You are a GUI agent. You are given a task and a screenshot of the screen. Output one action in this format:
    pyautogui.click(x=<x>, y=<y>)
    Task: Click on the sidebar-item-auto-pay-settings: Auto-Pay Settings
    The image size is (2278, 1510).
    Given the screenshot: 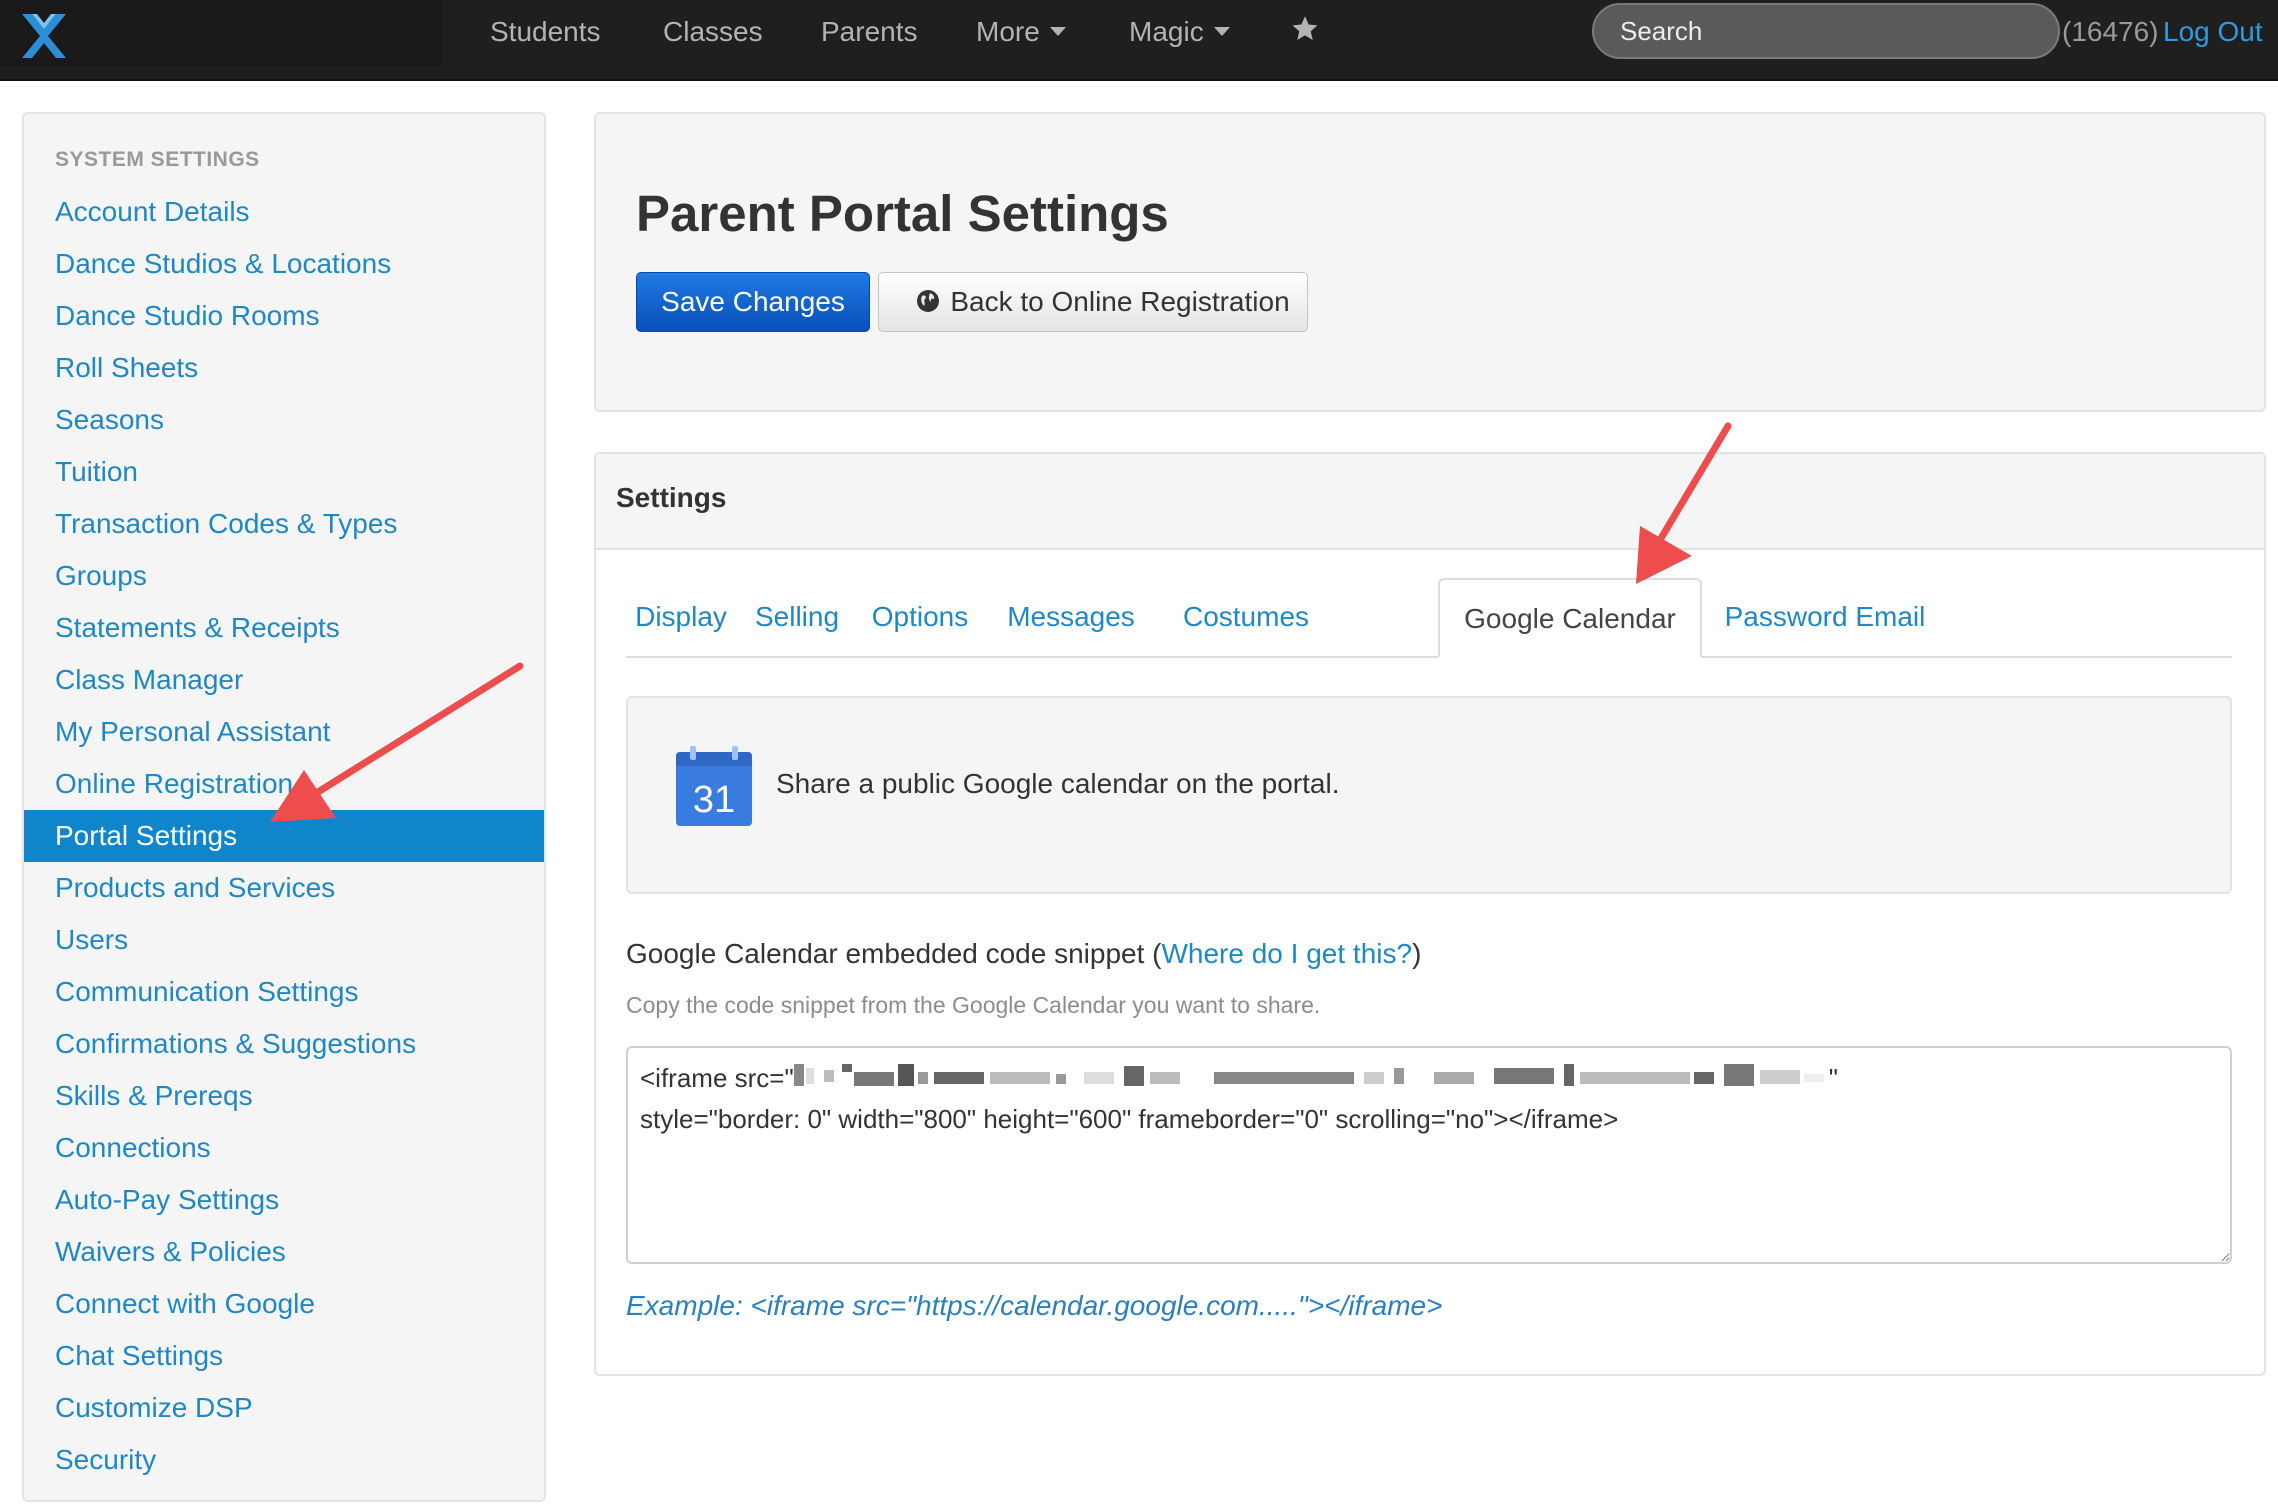 What is the action you would take?
    pyautogui.click(x=284, y=1200)
    